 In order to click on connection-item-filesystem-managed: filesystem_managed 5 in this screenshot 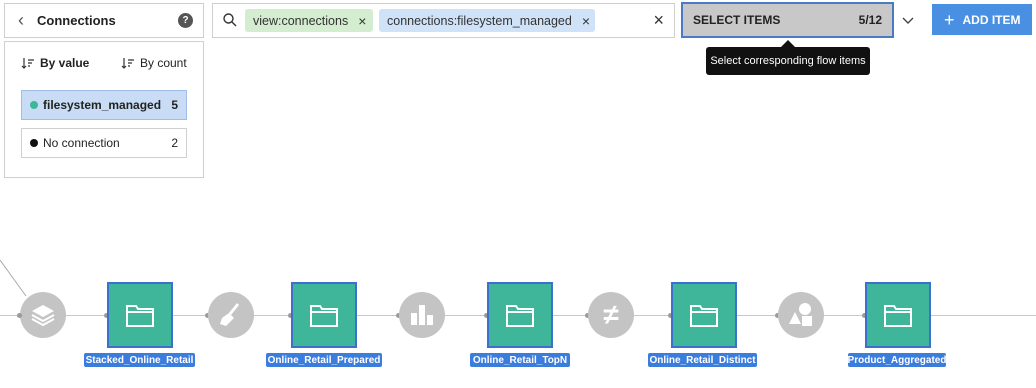, I will do `click(104, 105)`.